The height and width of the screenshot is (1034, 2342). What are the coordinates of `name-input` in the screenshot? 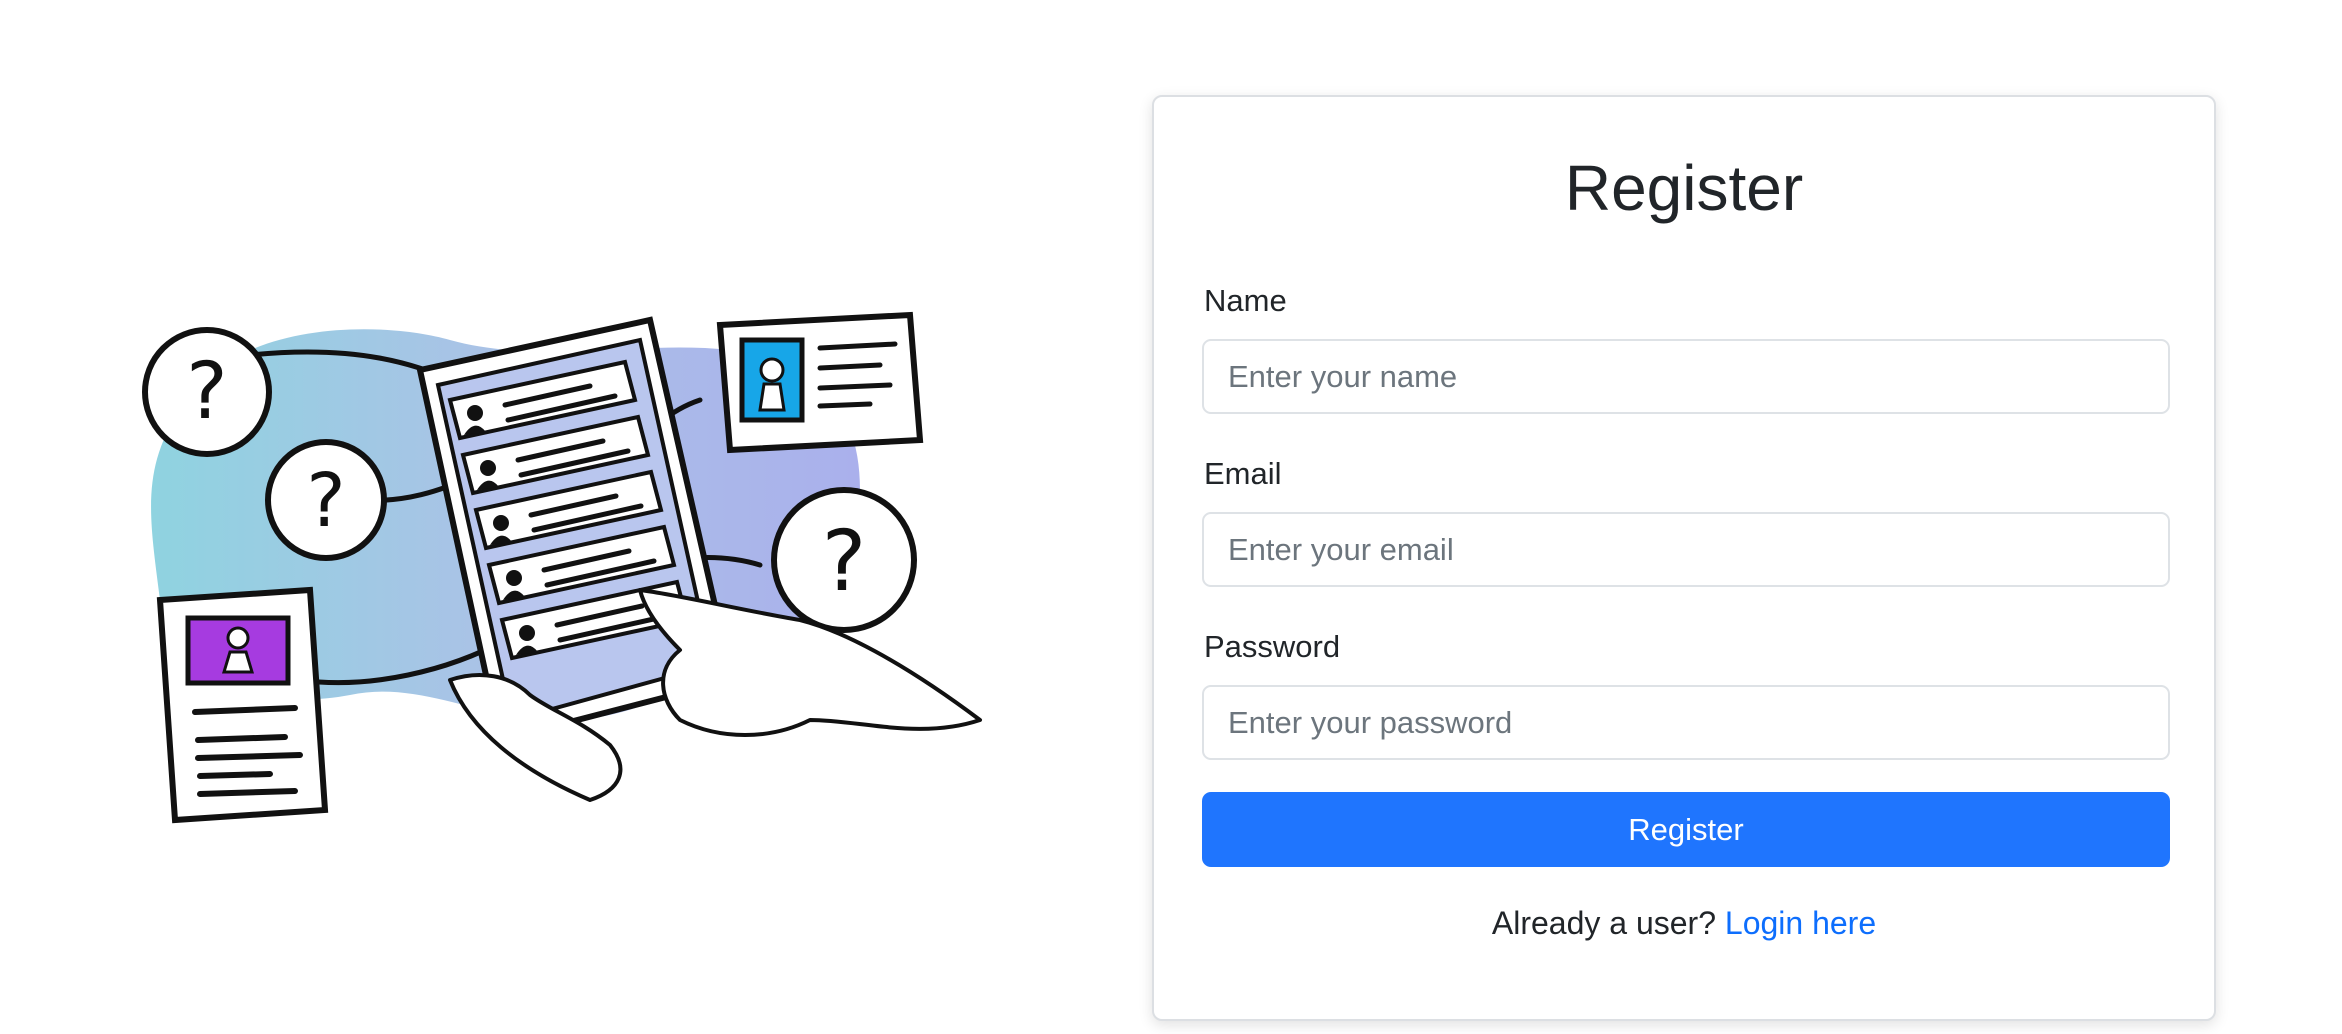 It's located at (1686, 376).